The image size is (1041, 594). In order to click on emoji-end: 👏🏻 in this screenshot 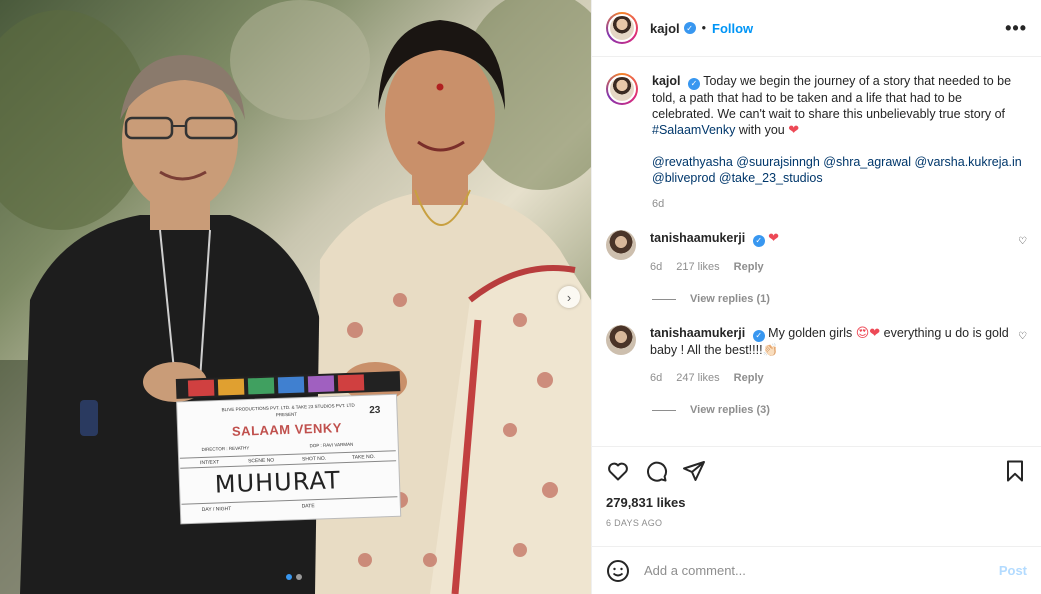, I will do `click(770, 350)`.